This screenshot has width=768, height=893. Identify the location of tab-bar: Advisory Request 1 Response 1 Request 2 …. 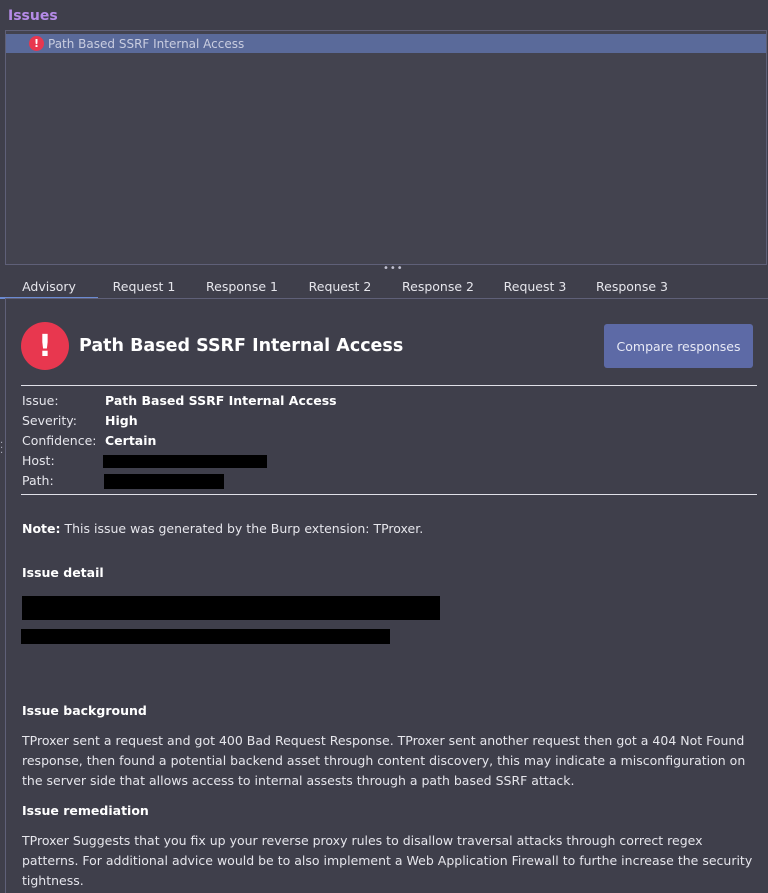
(384, 286).